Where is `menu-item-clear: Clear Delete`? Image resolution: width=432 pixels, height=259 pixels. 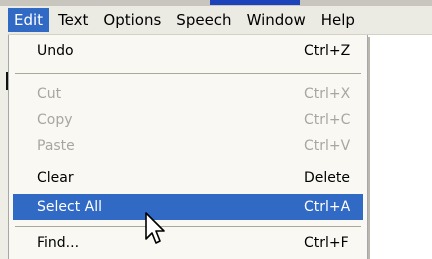 menu-item-clear: Clear Delete is located at coordinates (188, 178).